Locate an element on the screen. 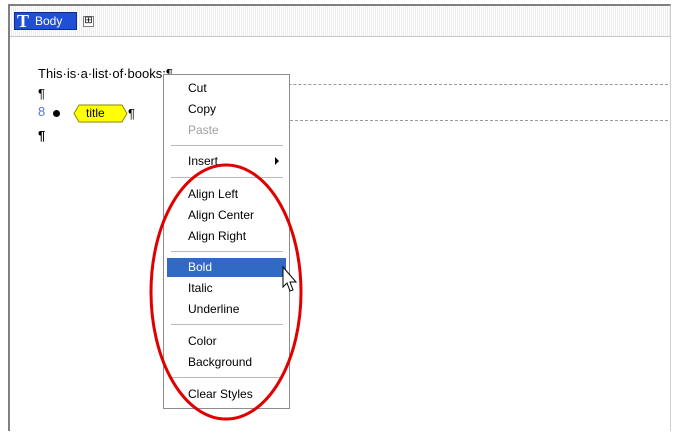  body-tag-label: Body is located at coordinates (49, 21).